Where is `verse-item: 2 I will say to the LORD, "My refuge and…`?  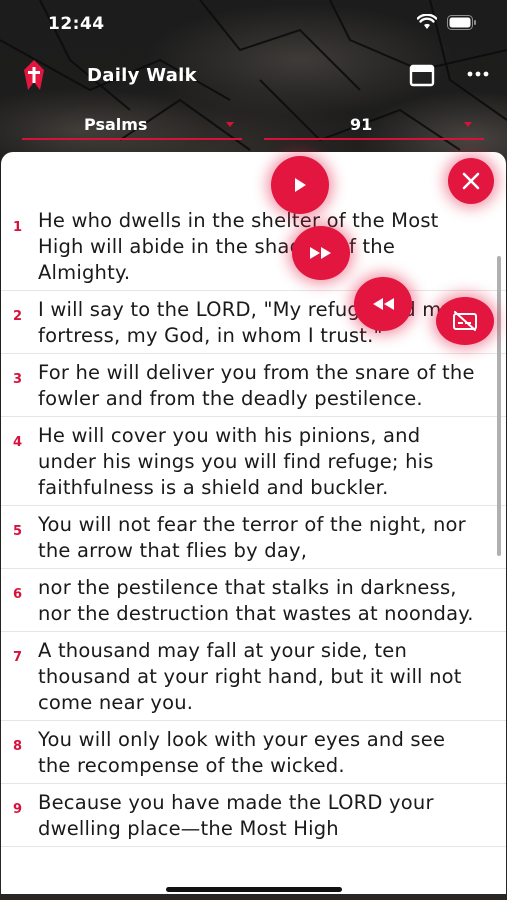 verse-item: 2 I will say to the LORD, "My refuge and… is located at coordinates (253, 322).